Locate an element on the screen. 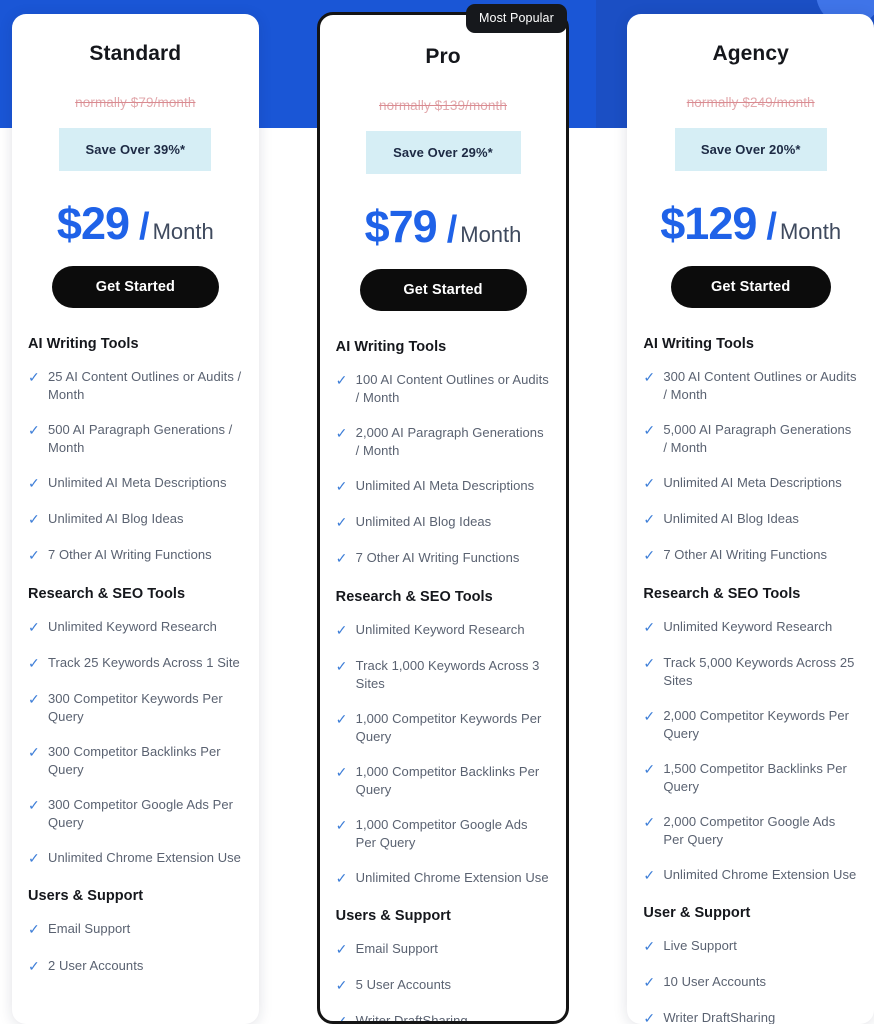  feature-item: ✓ Live Support is located at coordinates (750, 946).